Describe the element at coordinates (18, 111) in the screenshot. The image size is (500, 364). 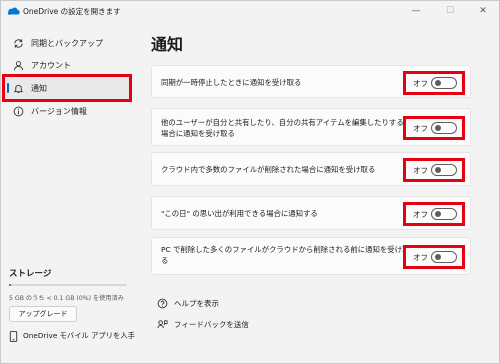
I see `info-icon` at that location.